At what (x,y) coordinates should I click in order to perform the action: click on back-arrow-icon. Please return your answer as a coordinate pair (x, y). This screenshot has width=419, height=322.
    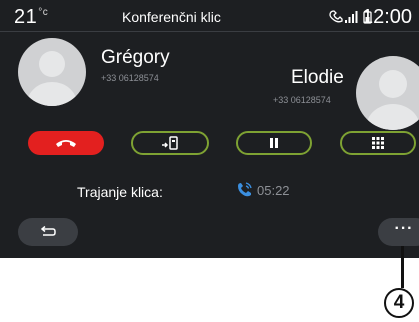
    Looking at the image, I should click on (48, 231).